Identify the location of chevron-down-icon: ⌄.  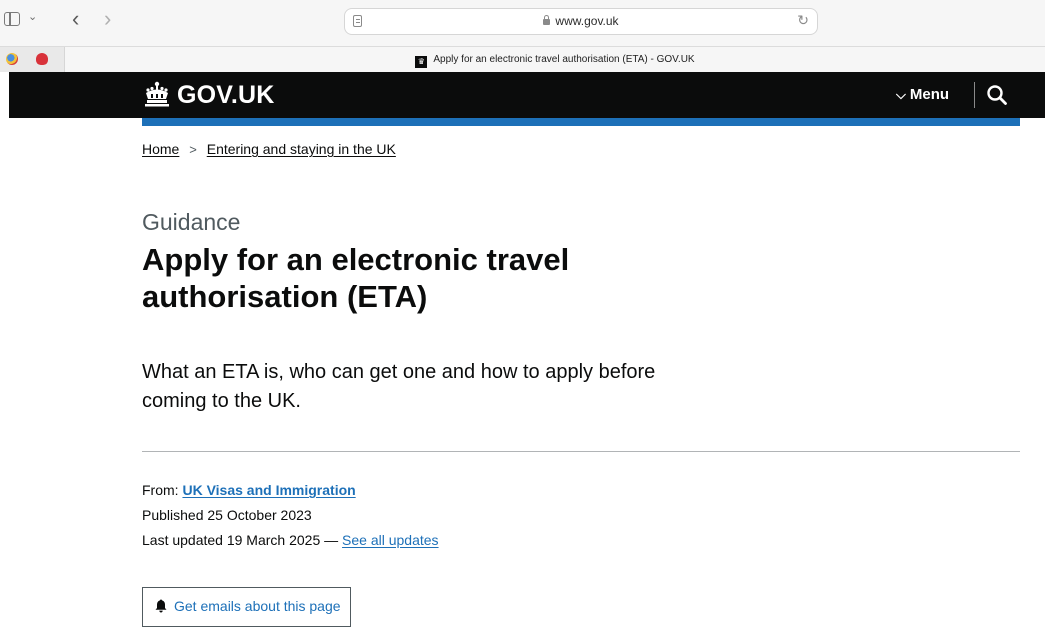
(32, 16).